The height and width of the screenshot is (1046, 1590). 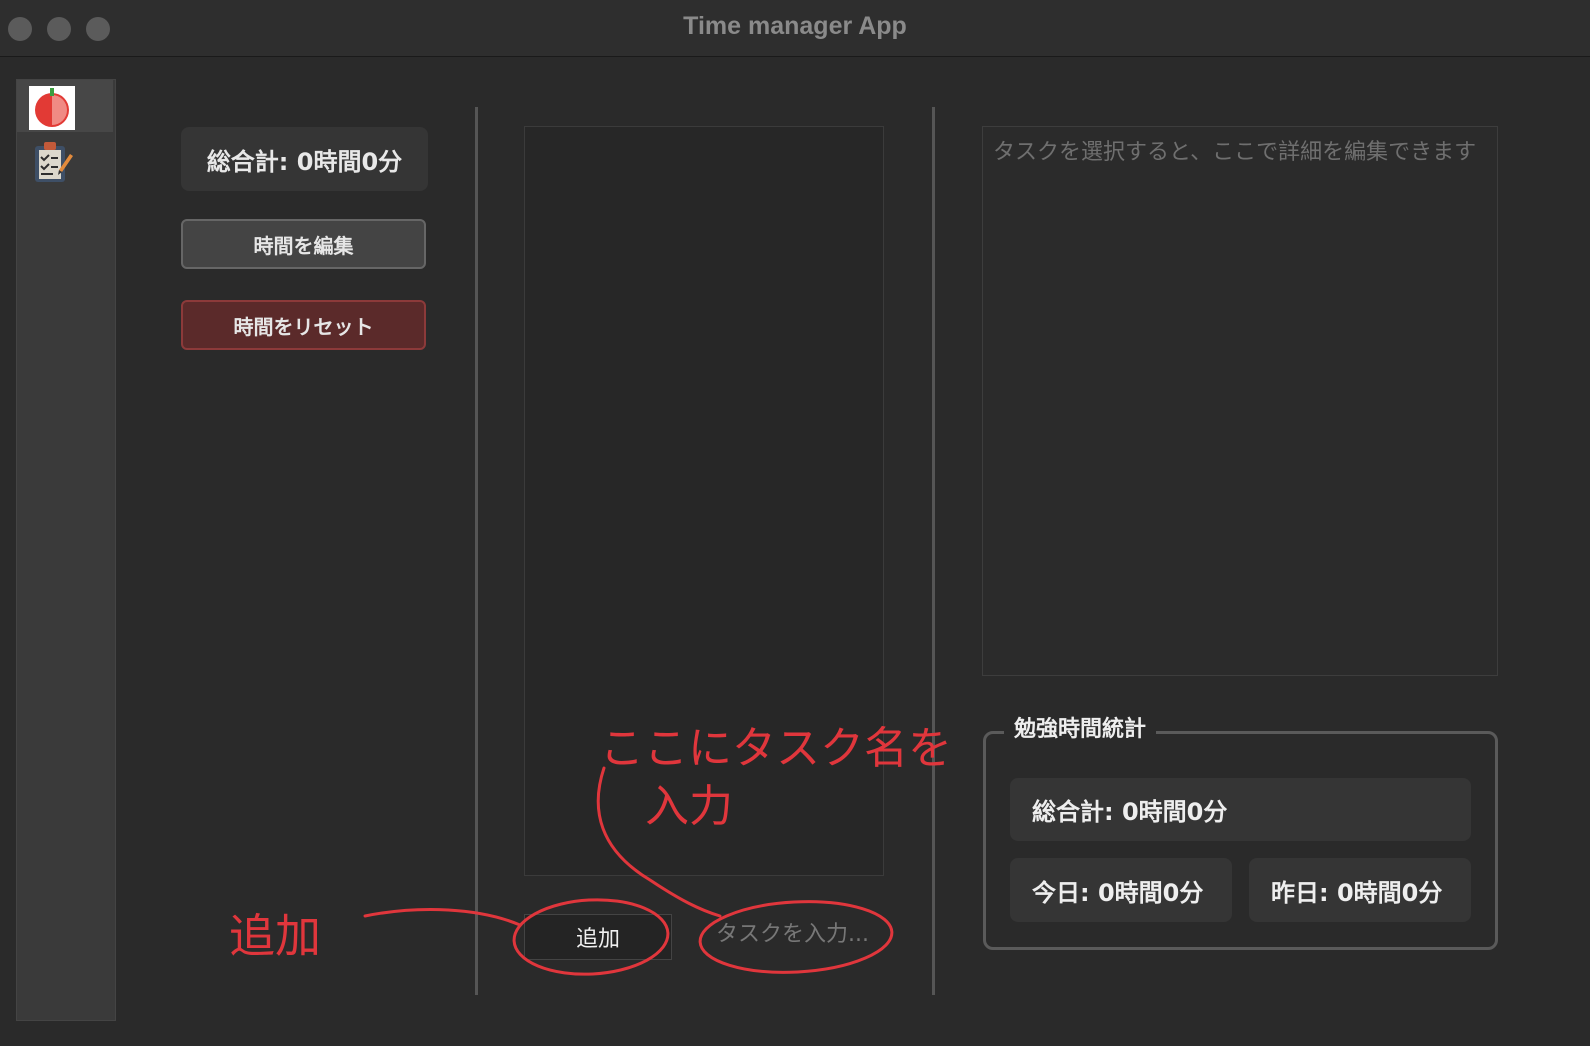 I want to click on task-name-input, so click(x=798, y=934).